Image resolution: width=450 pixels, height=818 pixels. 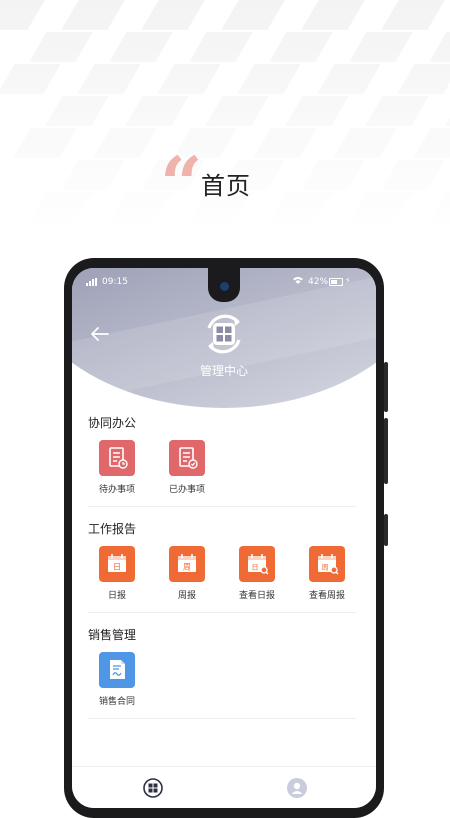 What do you see at coordinates (224, 787) in the screenshot?
I see `bottom-tab-bar` at bounding box center [224, 787].